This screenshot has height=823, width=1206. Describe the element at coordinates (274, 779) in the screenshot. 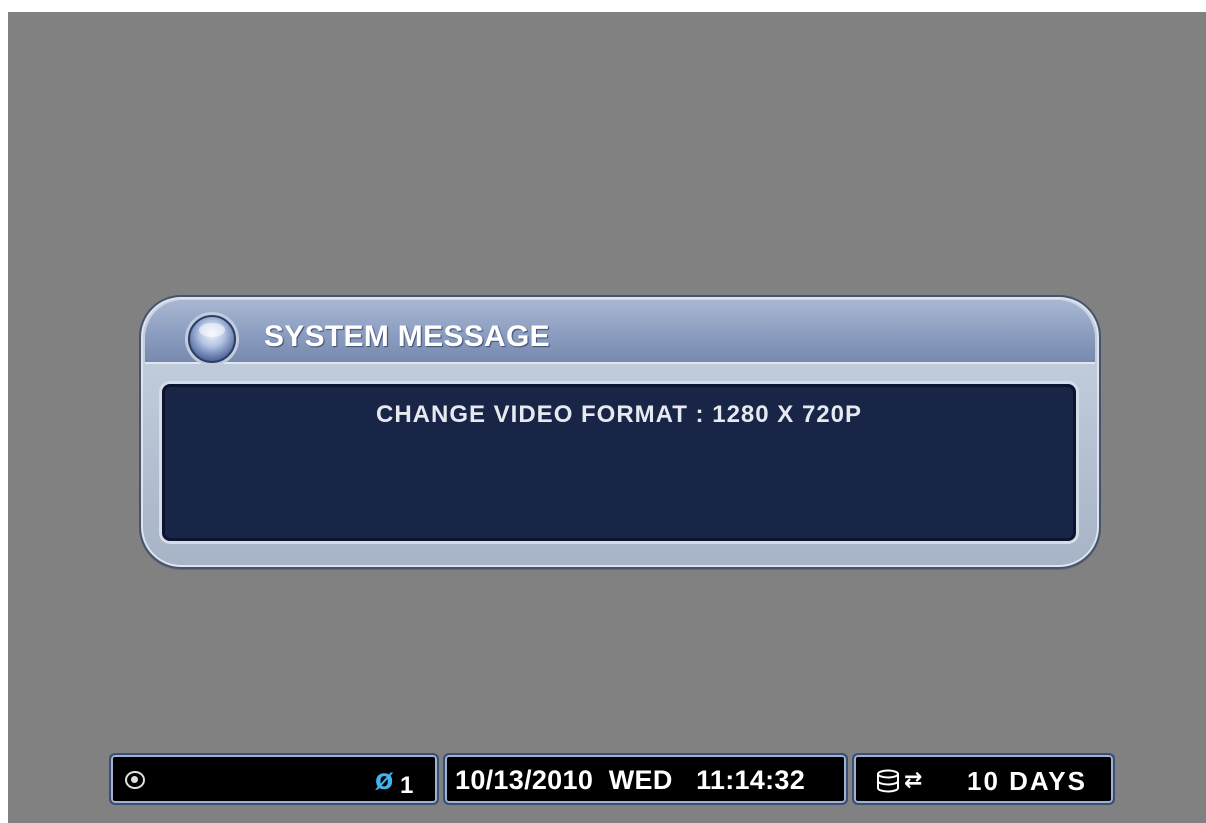

I see `camera-status-panel: ø 1` at that location.